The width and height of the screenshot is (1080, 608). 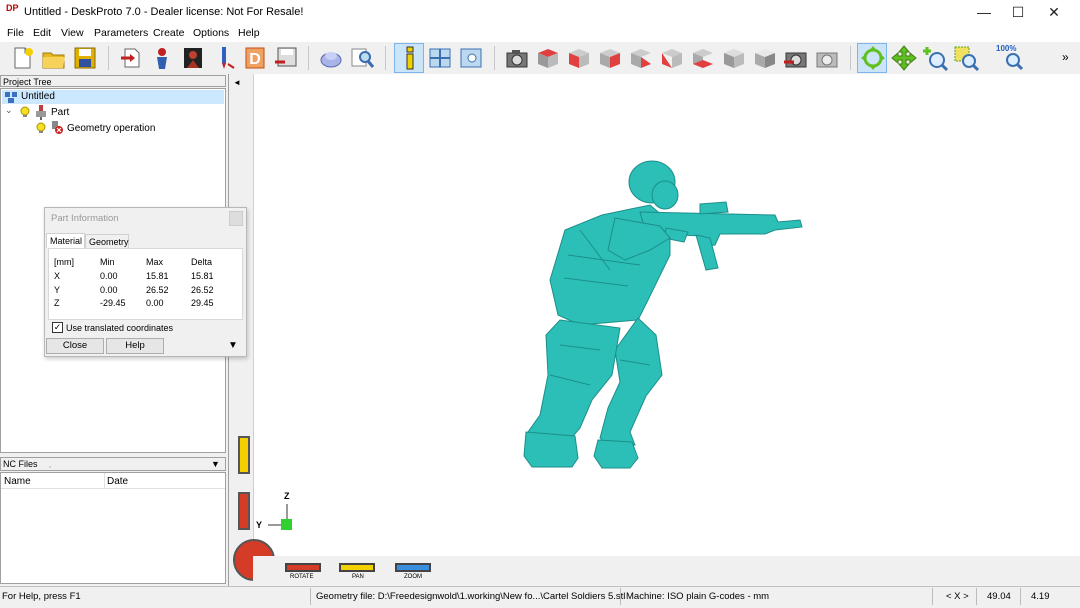 What do you see at coordinates (873, 58) in the screenshot?
I see `rotate-icon` at bounding box center [873, 58].